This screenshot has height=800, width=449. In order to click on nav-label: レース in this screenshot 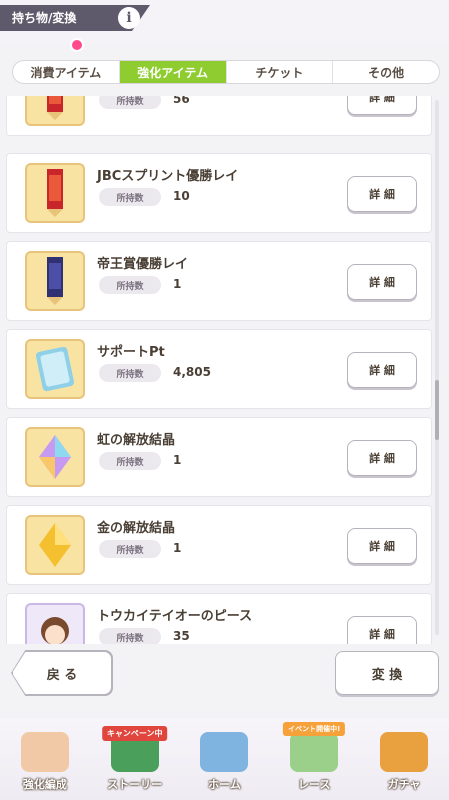, I will do `click(314, 784)`.